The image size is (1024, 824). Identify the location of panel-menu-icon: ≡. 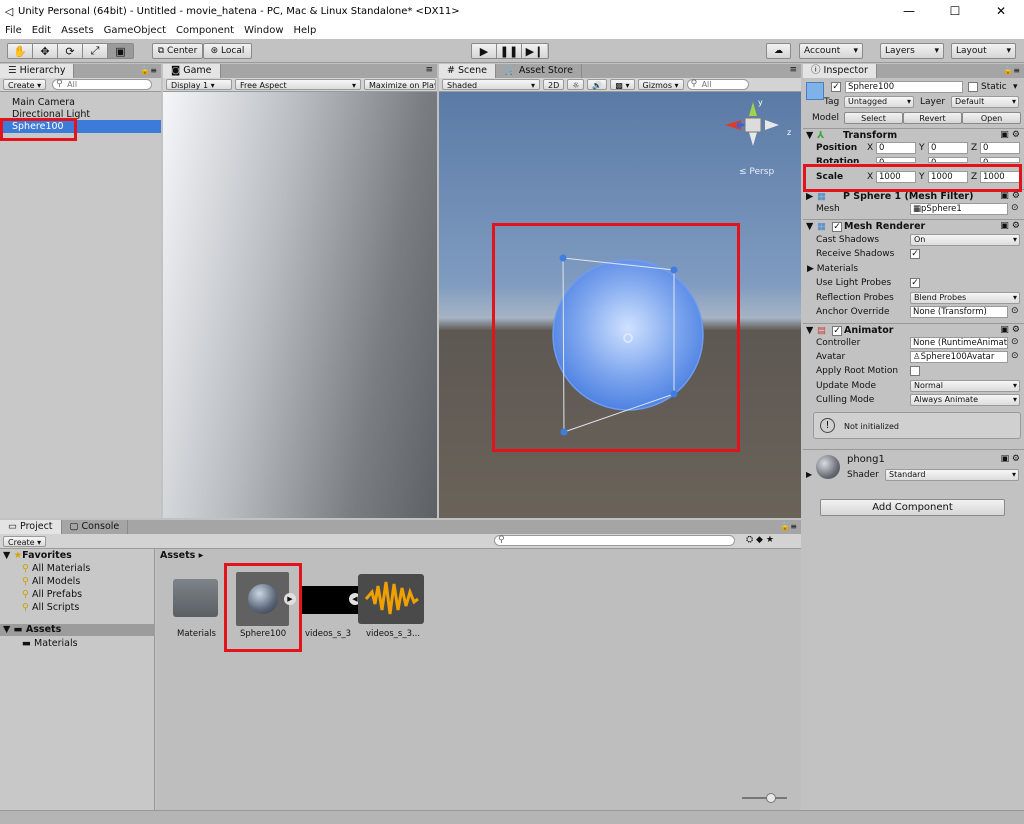
(429, 70).